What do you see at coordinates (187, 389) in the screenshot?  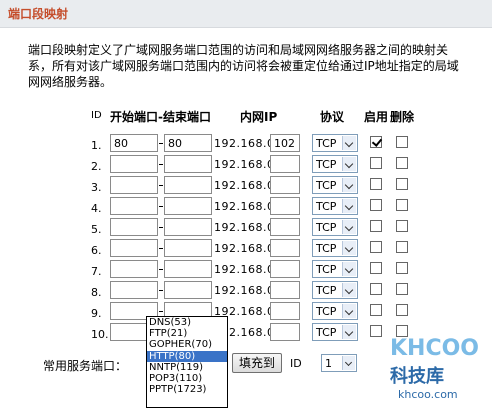 I see `dropdown-option: PPTP(1723)` at bounding box center [187, 389].